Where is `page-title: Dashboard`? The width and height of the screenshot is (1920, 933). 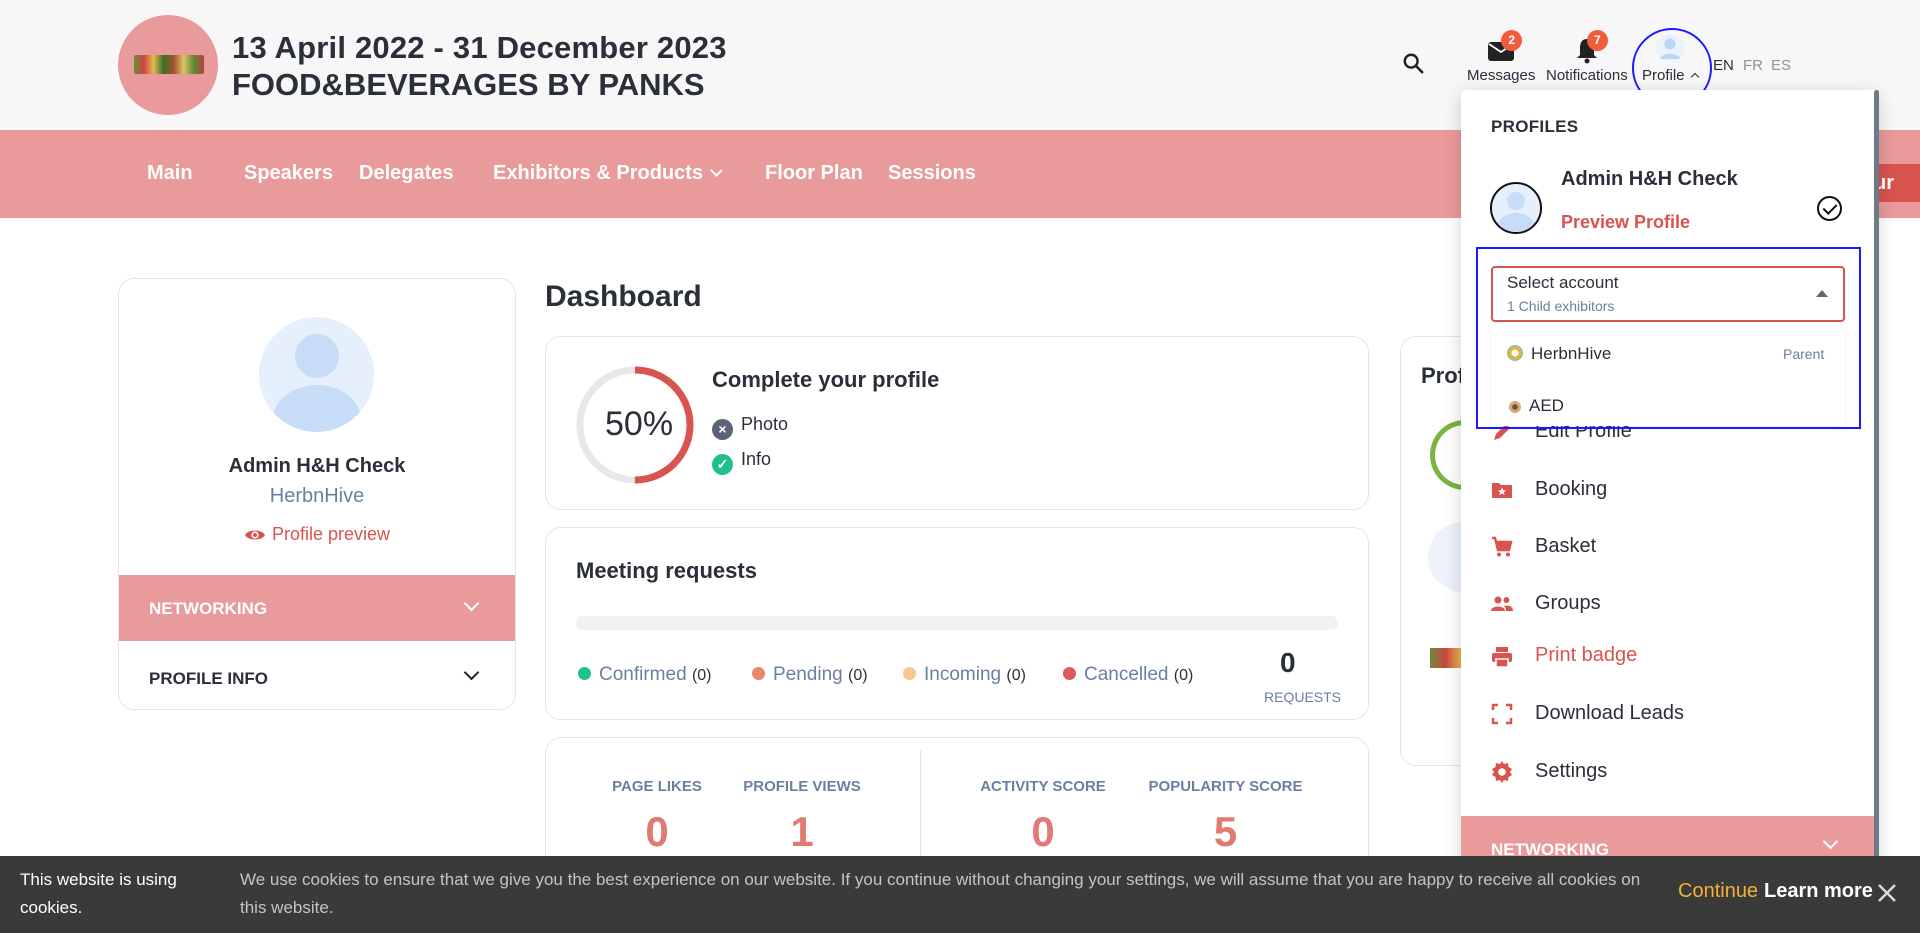 page-title: Dashboard is located at coordinates (623, 296).